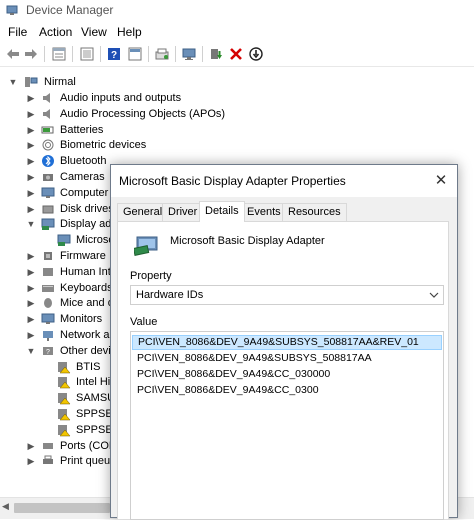 This screenshot has height=520, width=474. What do you see at coordinates (314, 212) in the screenshot?
I see `tab-resources: Resources` at bounding box center [314, 212].